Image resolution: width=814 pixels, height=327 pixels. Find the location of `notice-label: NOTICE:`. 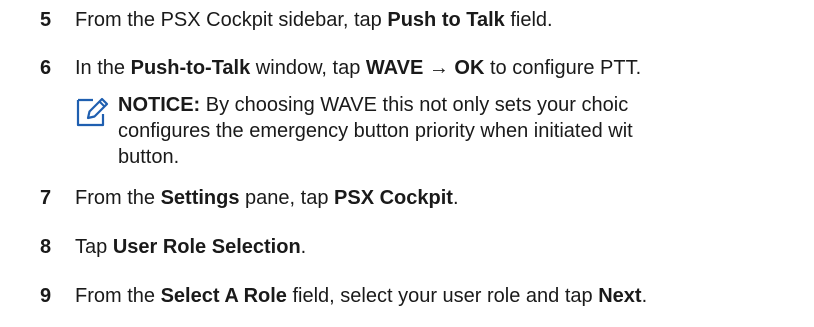

notice-label: NOTICE: is located at coordinates (159, 105).